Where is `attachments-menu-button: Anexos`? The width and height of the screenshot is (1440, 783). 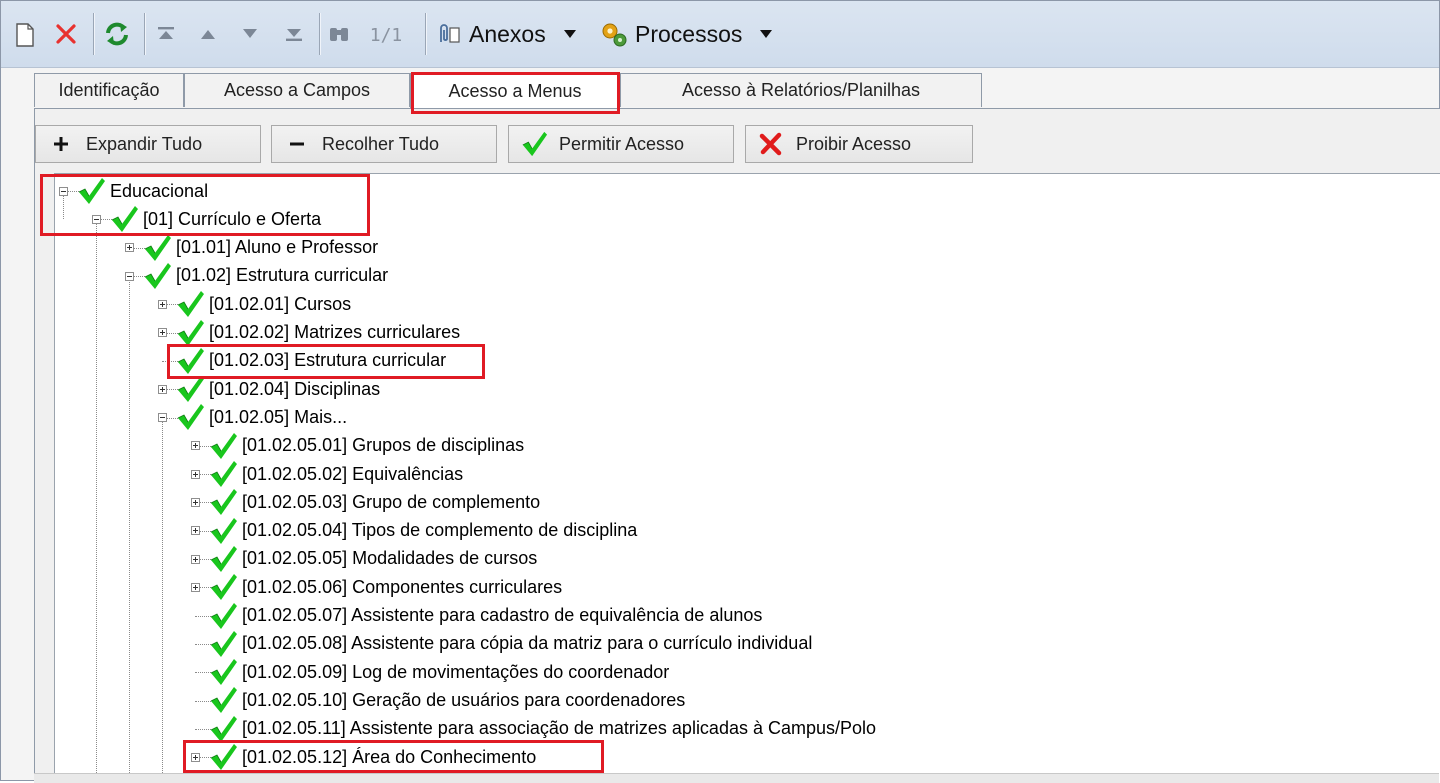 attachments-menu-button: Anexos is located at coordinates (515, 34).